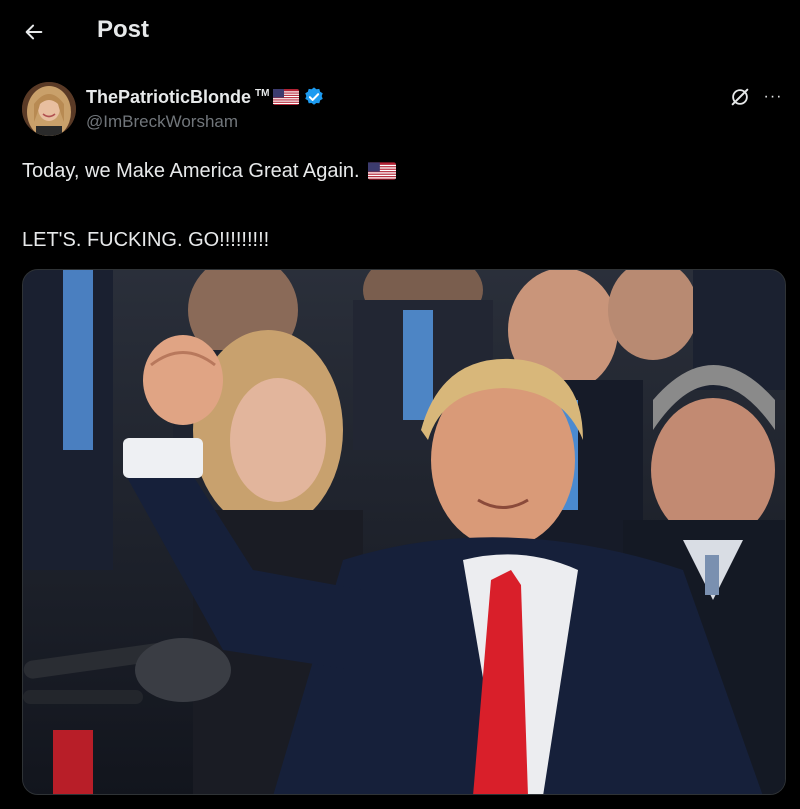  I want to click on author-name-row: ThePatrioticBlonde TM, so click(205, 97).